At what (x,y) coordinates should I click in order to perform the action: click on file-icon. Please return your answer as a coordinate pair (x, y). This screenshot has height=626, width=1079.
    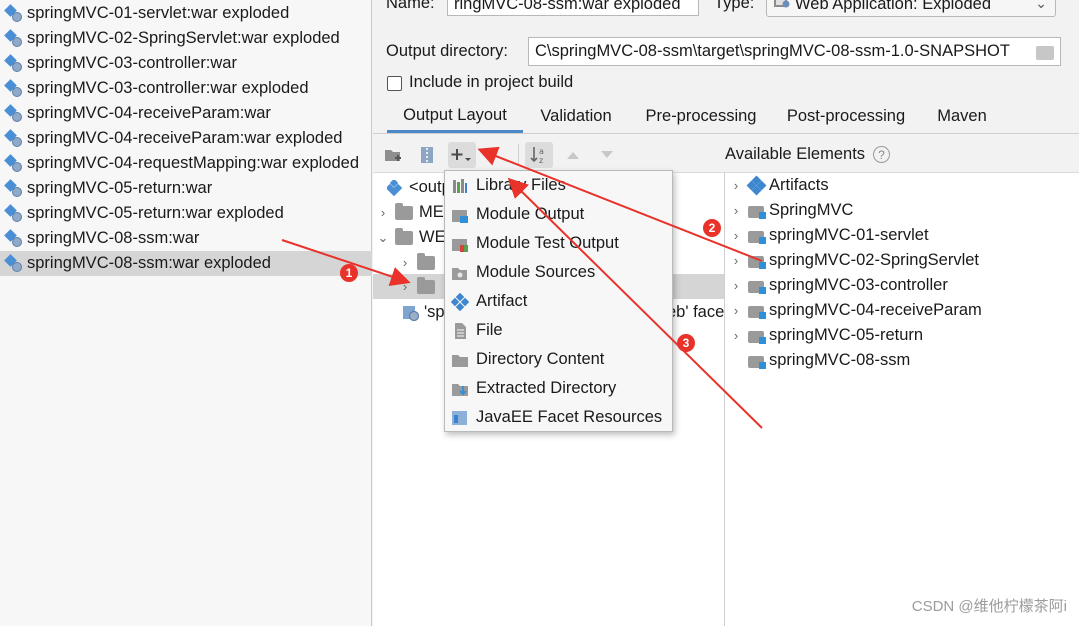
    Looking at the image, I should click on (460, 331).